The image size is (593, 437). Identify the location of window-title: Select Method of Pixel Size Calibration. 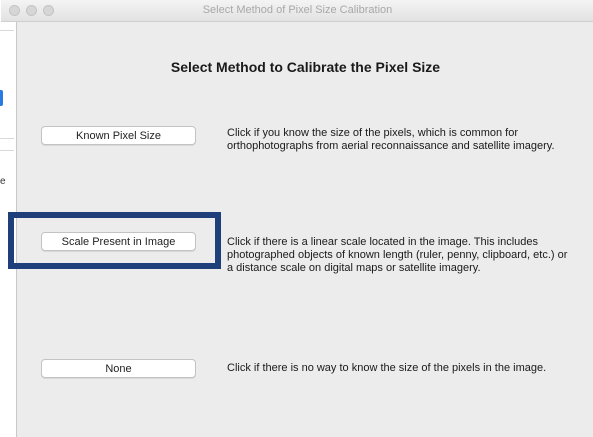
(297, 10).